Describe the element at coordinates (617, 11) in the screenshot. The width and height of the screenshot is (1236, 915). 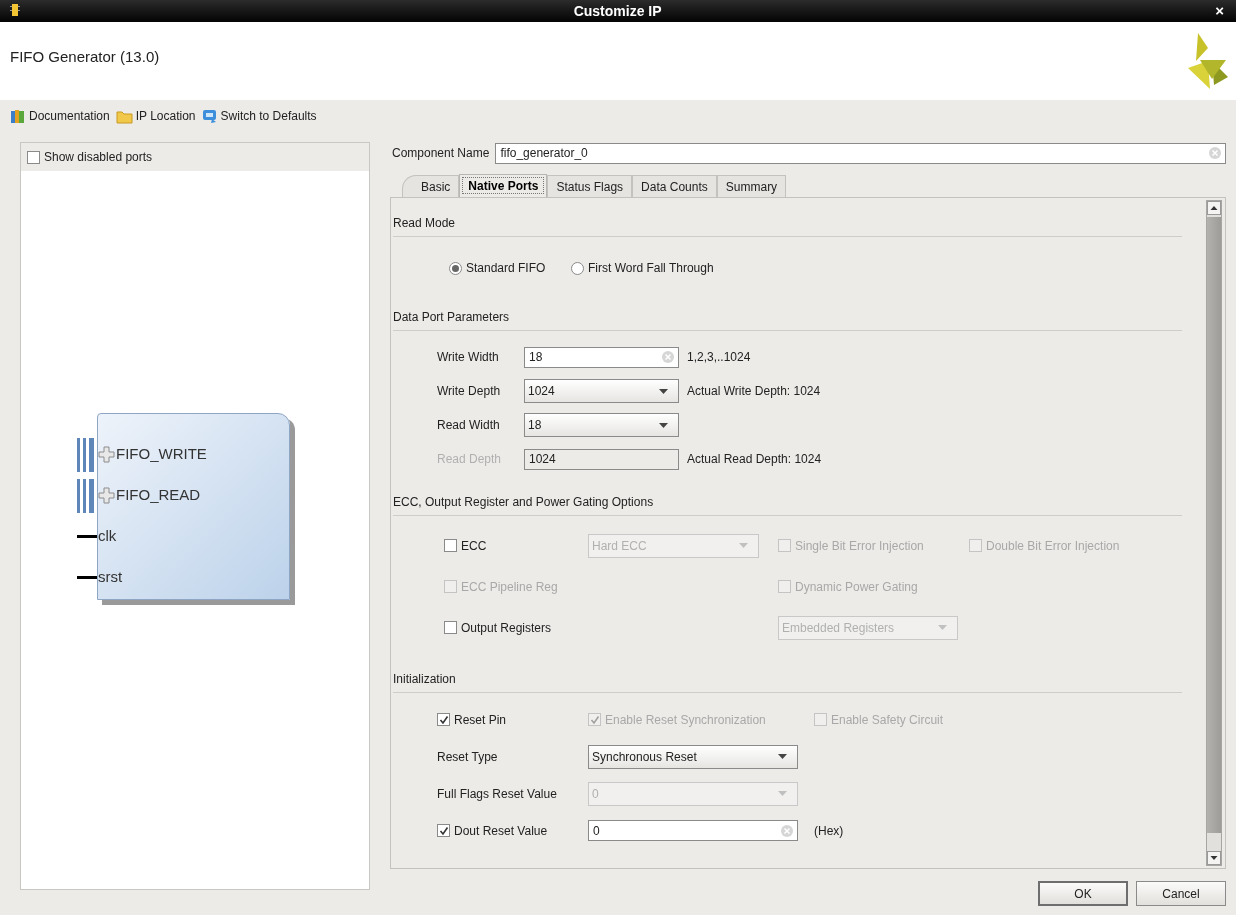
I see `window-title: Customize IP` at that location.